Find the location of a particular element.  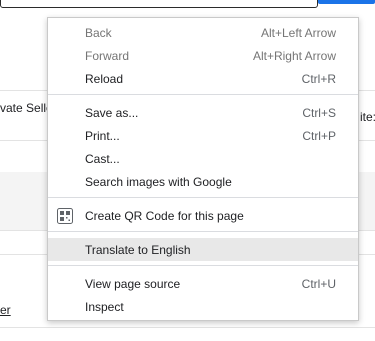

page-search-input is located at coordinates (159, 4).